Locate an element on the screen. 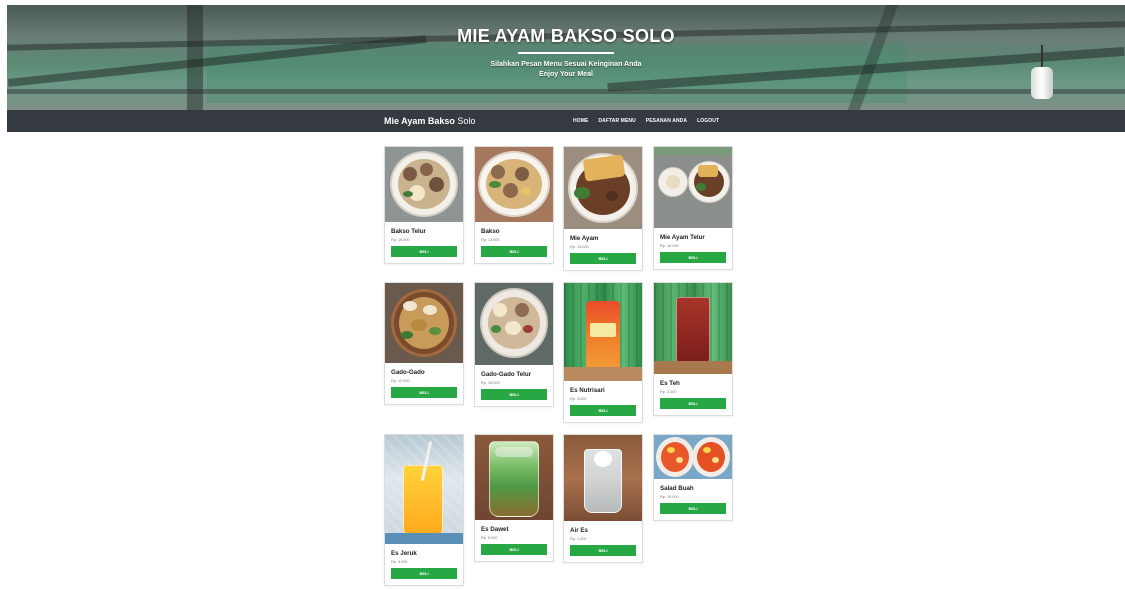  menu-item-price: Rp. 10.000 is located at coordinates (669, 497).